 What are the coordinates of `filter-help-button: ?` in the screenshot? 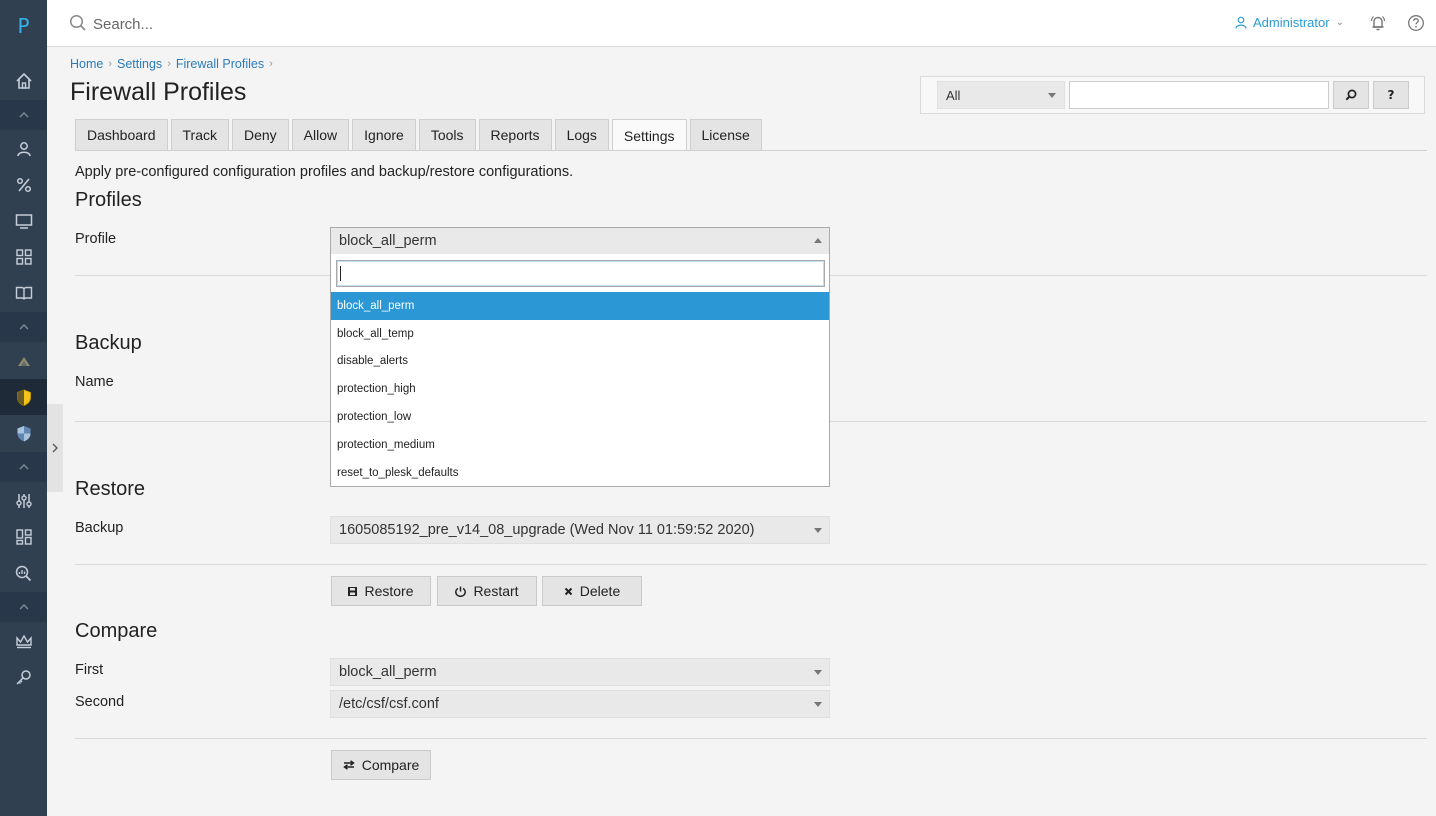 It's located at (1391, 95).